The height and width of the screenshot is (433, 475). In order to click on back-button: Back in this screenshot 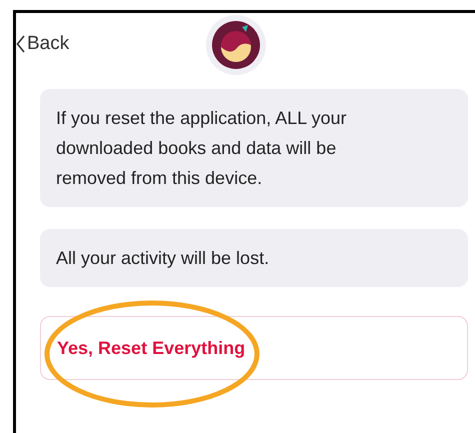, I will do `click(43, 44)`.